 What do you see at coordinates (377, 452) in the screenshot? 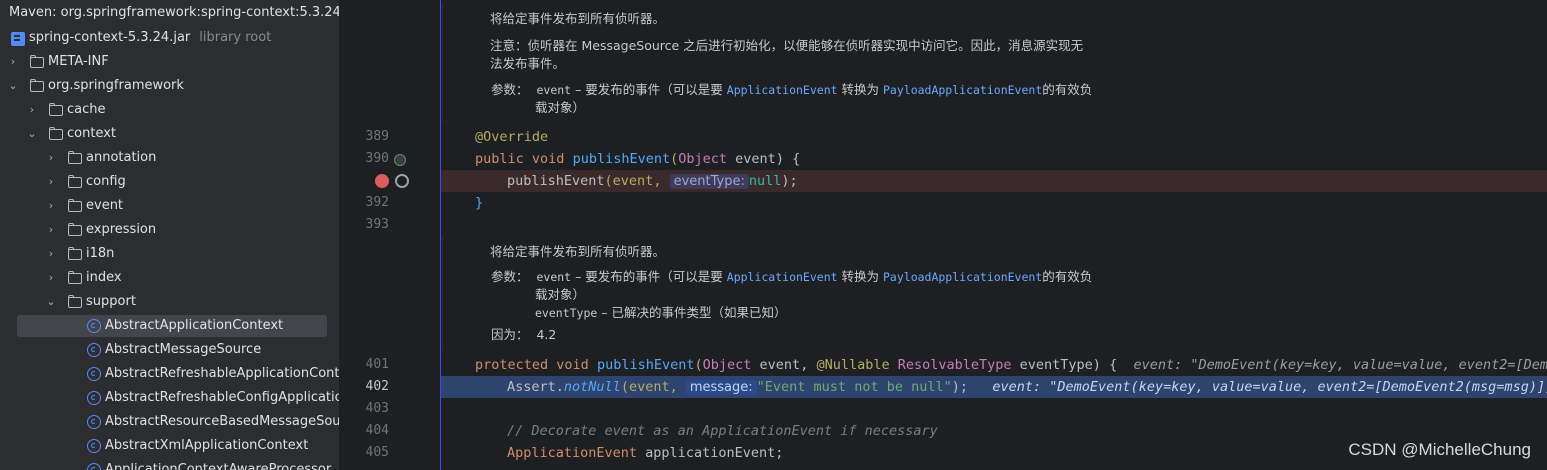
I see `line-number: 405` at bounding box center [377, 452].